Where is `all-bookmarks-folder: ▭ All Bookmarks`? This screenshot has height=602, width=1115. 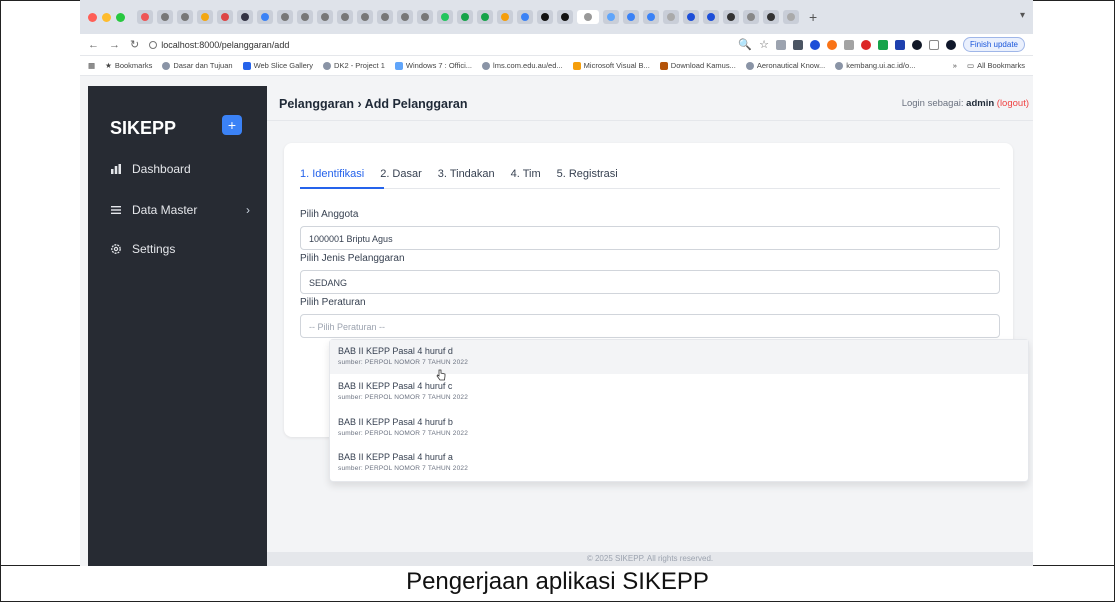 all-bookmarks-folder: ▭ All Bookmarks is located at coordinates (996, 65).